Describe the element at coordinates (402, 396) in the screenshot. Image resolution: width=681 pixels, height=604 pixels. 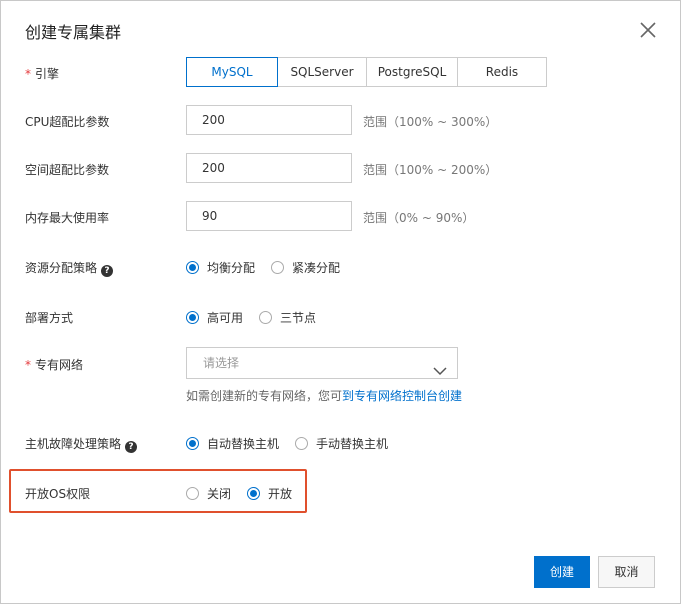
I see `vpc-console-link: 到专有网络控制台创建` at that location.